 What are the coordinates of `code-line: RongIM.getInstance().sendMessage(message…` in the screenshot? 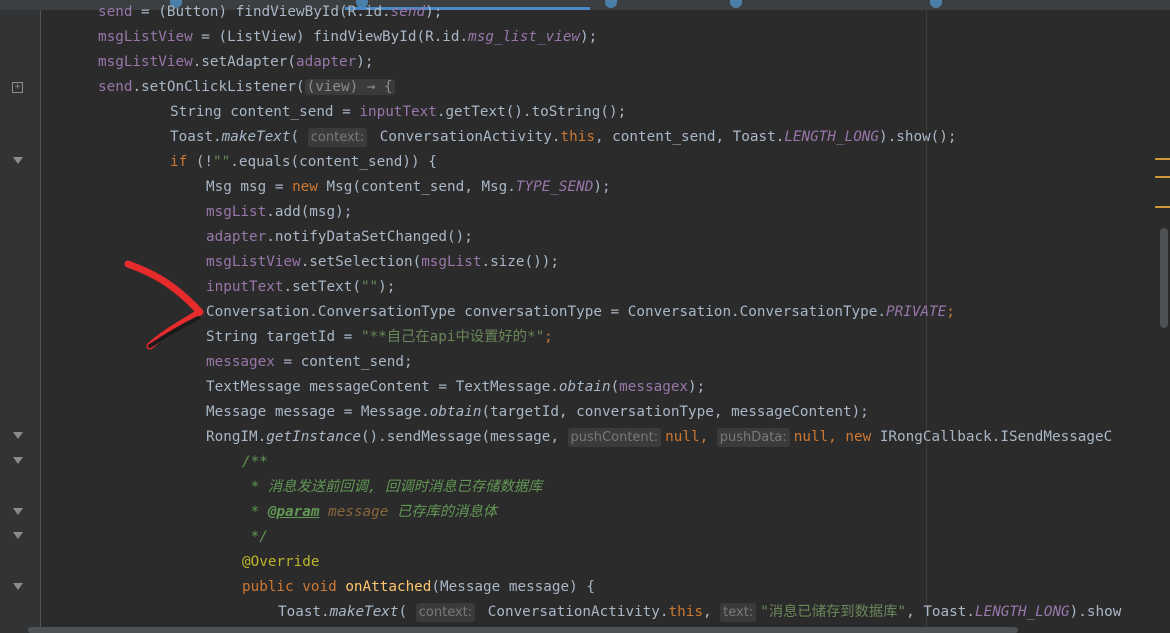 It's located at (659, 437).